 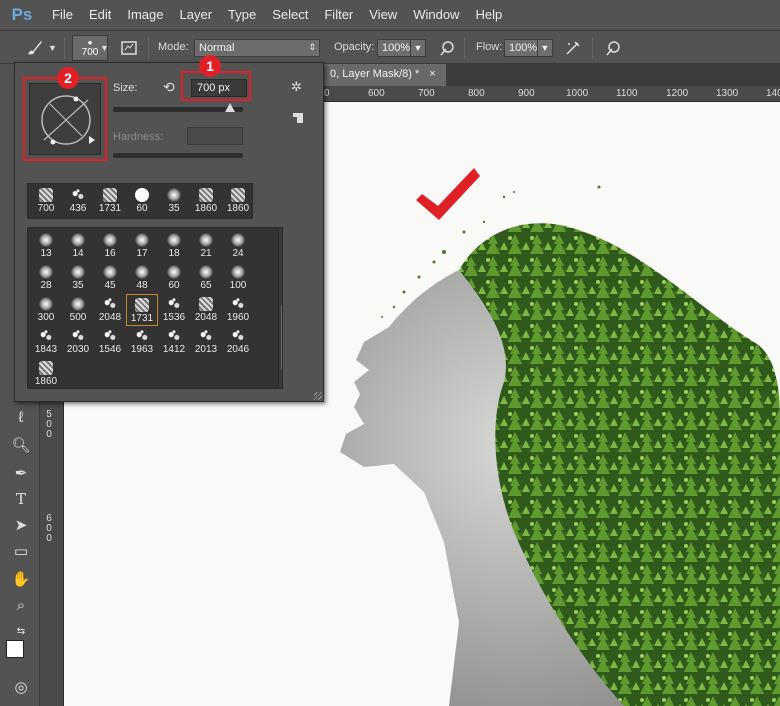 I want to click on size-slider-track, so click(x=178, y=109).